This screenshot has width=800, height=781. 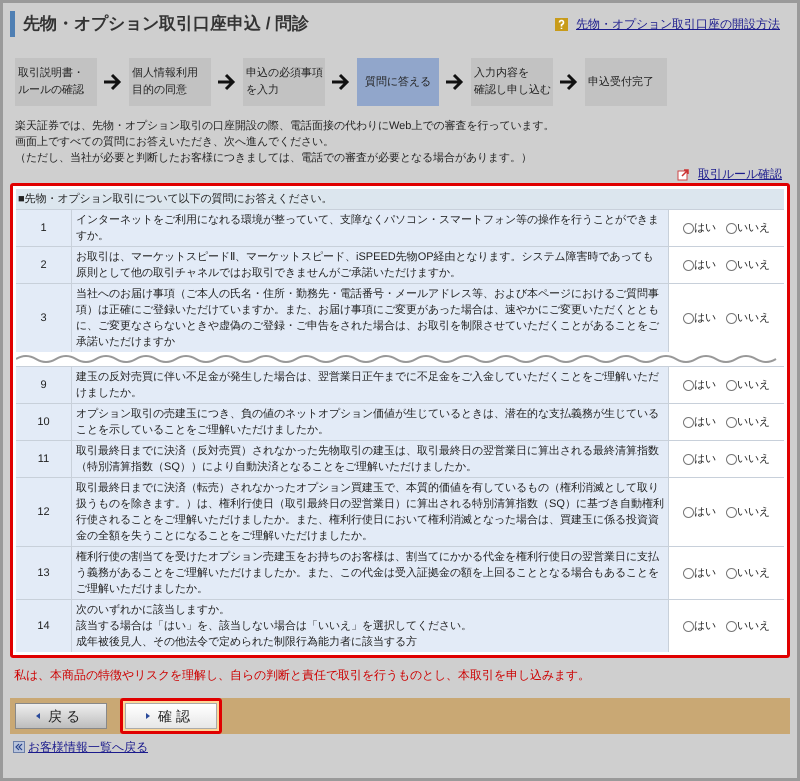 I want to click on external-link-icon, so click(x=683, y=174).